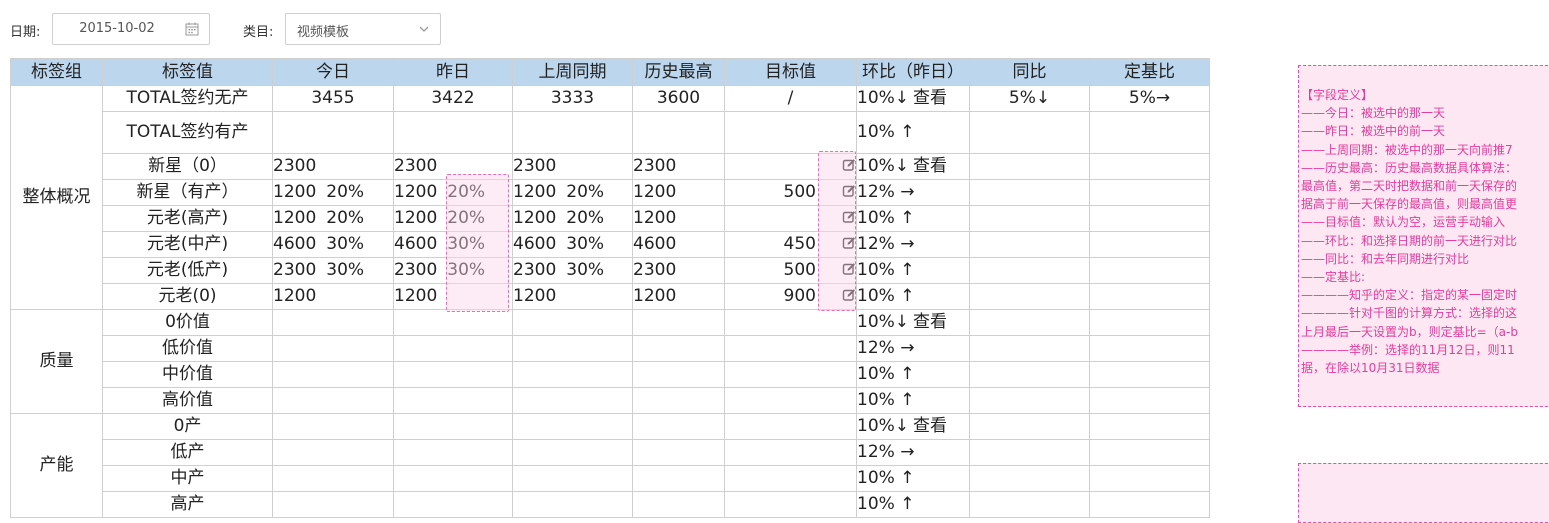 This screenshot has width=1549, height=523. Describe the element at coordinates (535, 244) in the screenshot. I see `last-week-count: 4600` at that location.